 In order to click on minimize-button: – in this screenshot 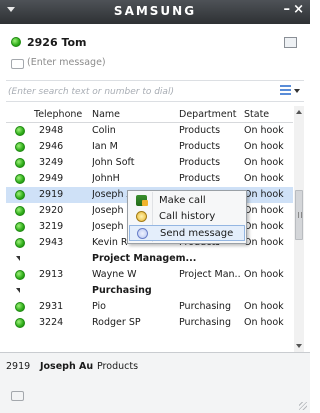, I will do `click(287, 9)`.